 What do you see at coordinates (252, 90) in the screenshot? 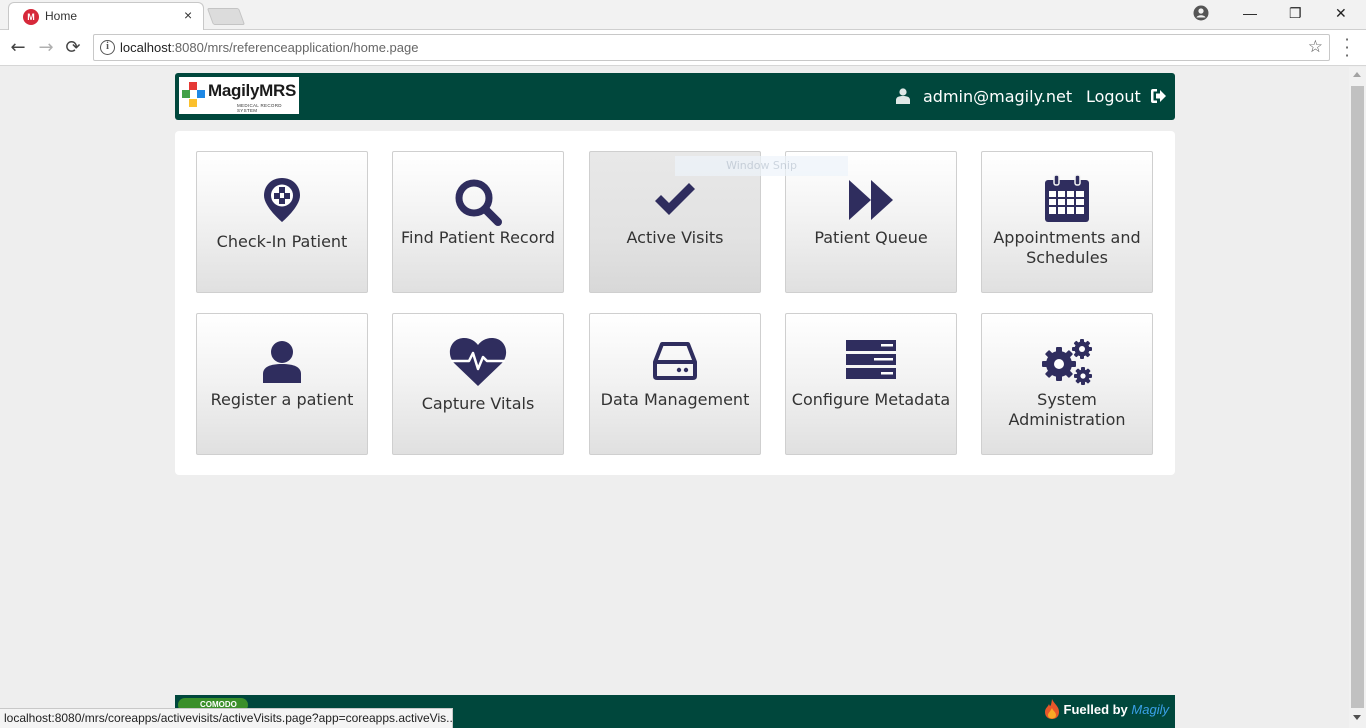
I see `logo-text: MagilyMRS` at bounding box center [252, 90].